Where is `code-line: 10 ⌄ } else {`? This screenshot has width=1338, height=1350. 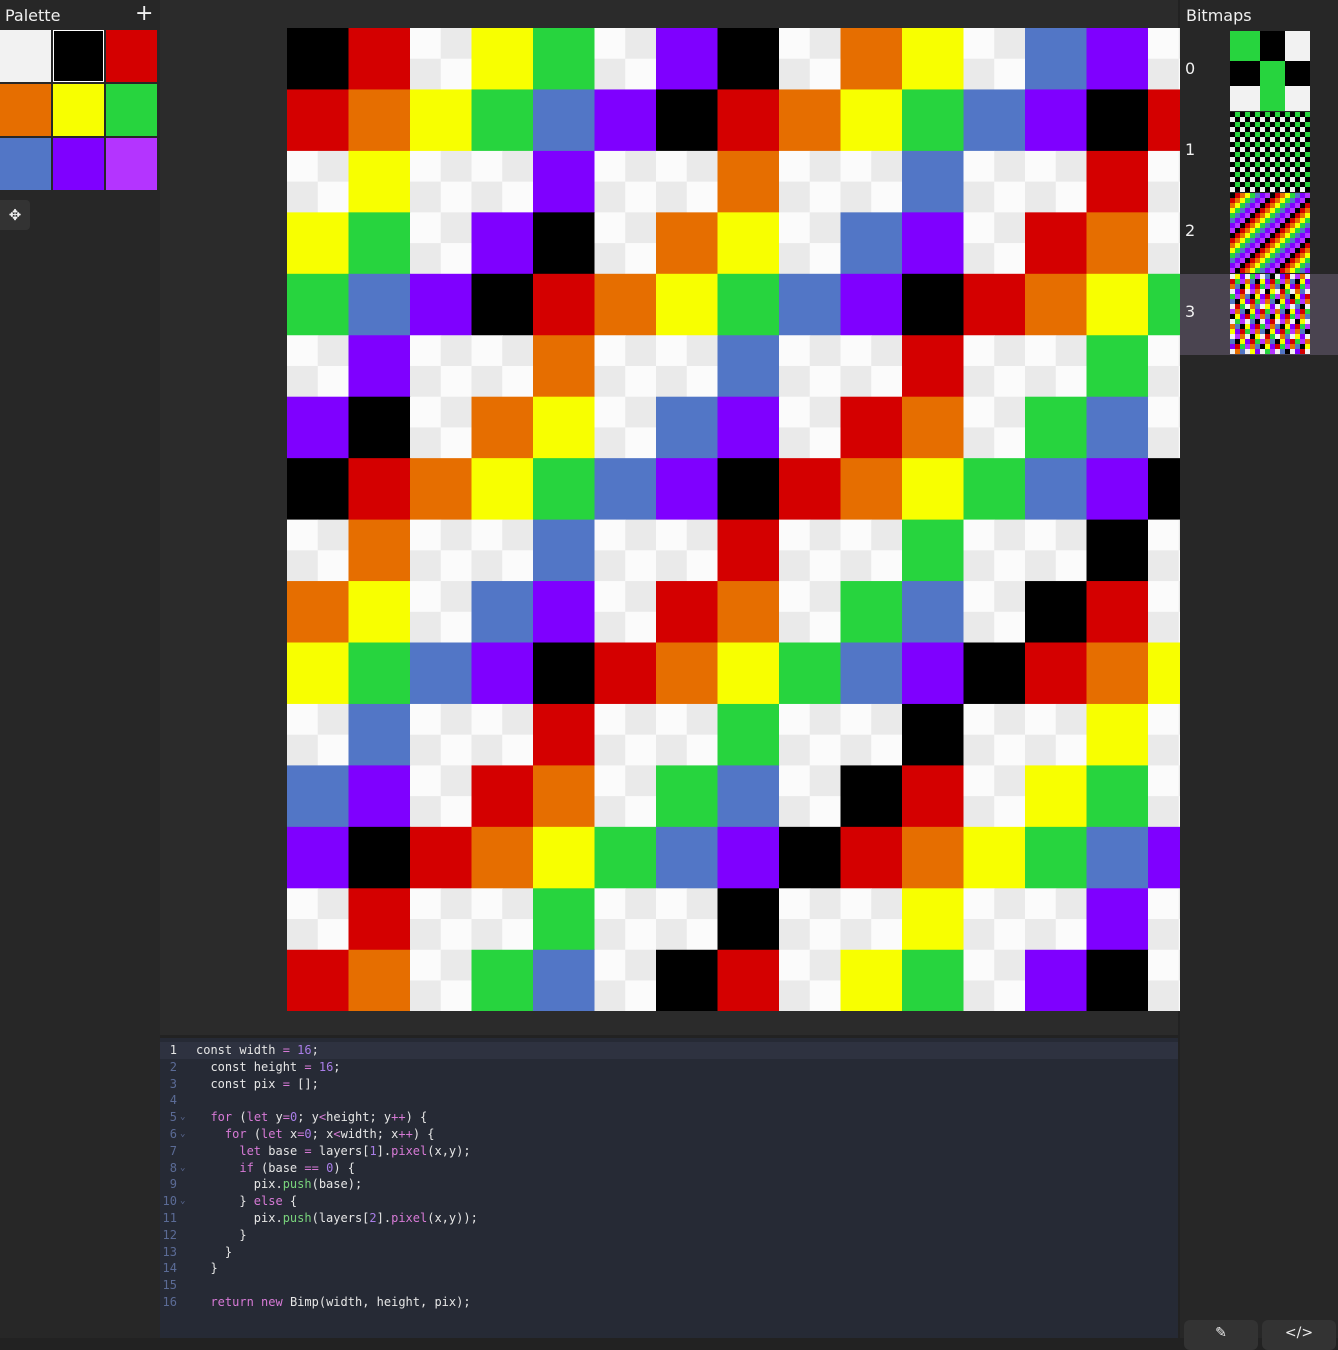 code-line: 10 ⌄ } else { is located at coordinates (669, 1201).